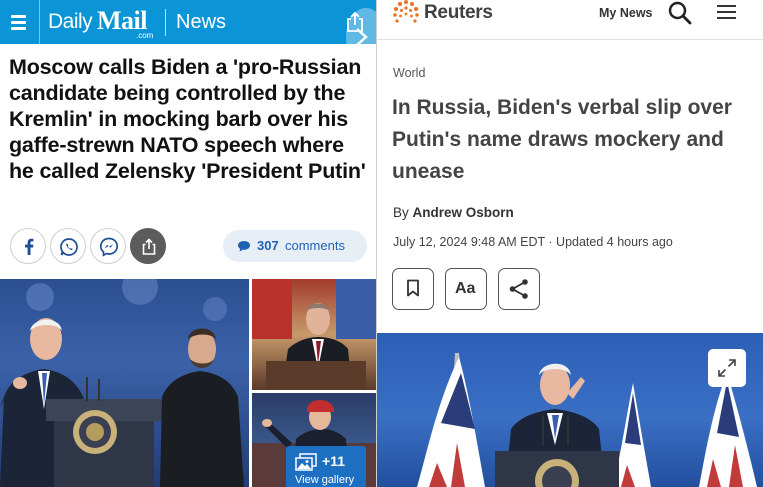 The height and width of the screenshot is (487, 763). I want to click on messenger-icon, so click(109, 247).